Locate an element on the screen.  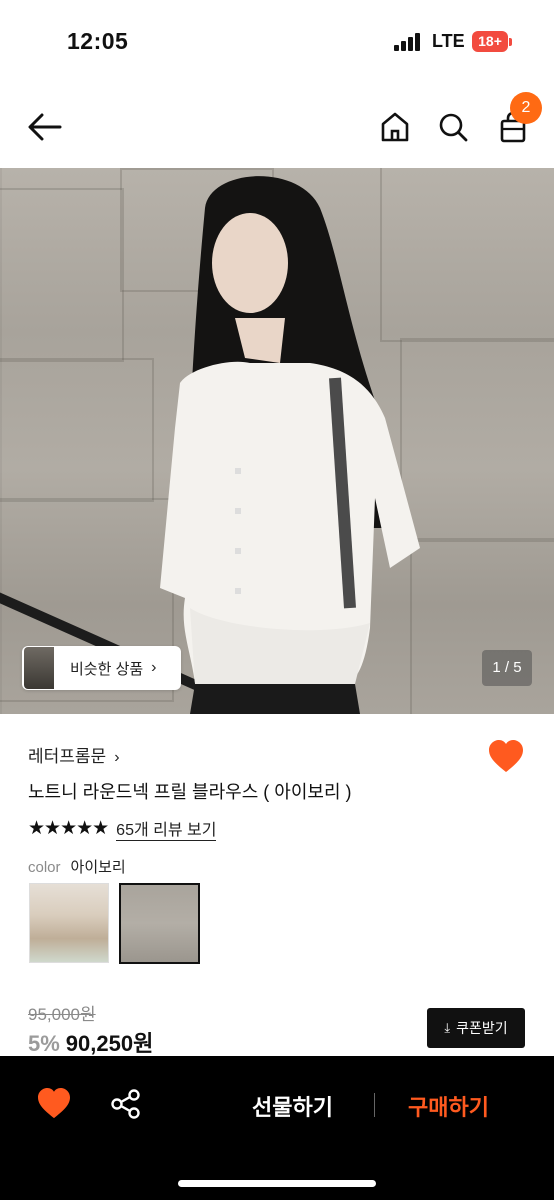
price-row: 5% 90,250원 is located at coordinates (90, 1042).